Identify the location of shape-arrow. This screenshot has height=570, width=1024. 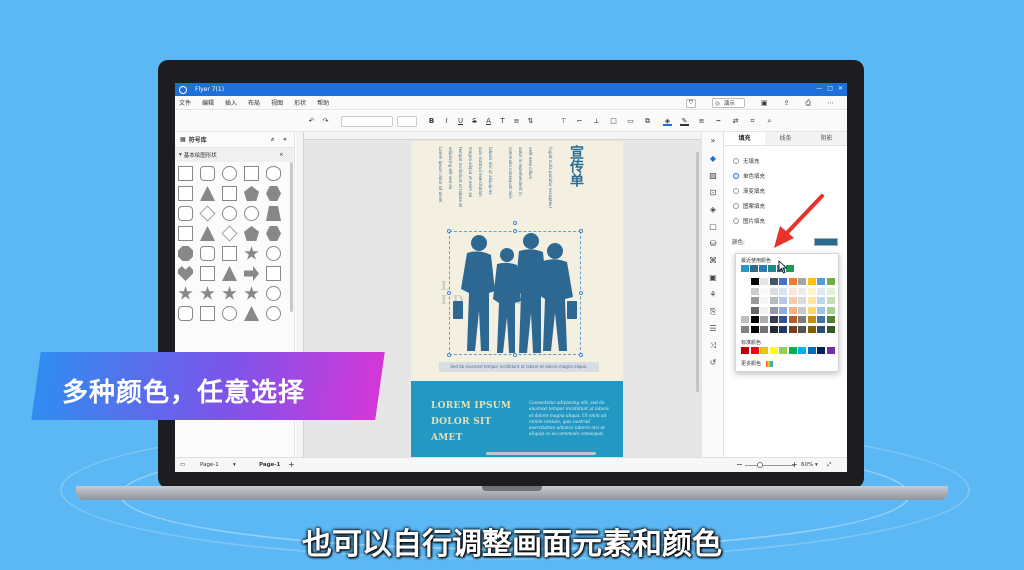
(251, 273).